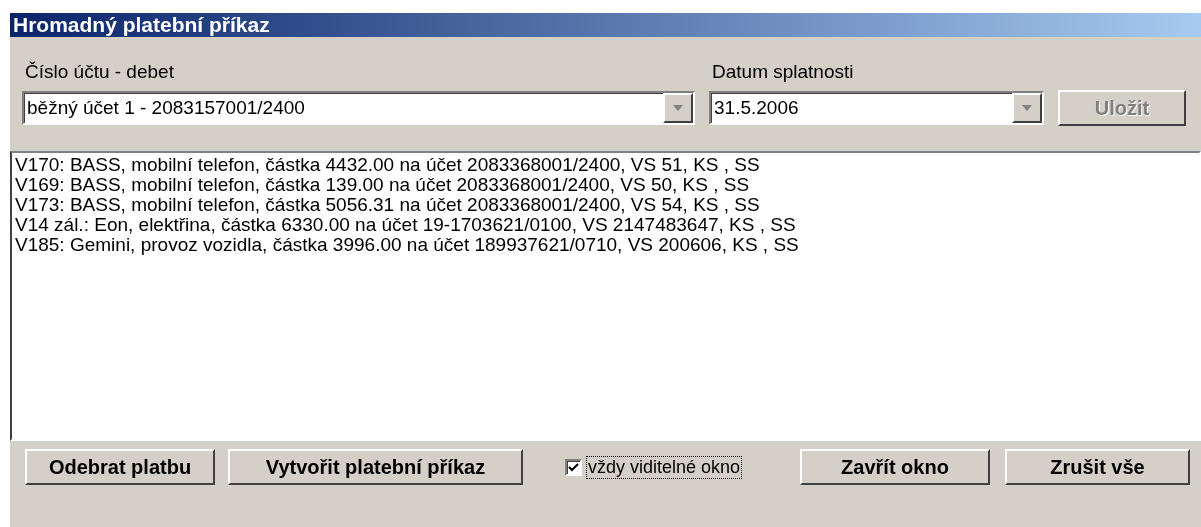 The image size is (1201, 527). What do you see at coordinates (895, 467) in the screenshot?
I see `action-button: Zavřít okno` at bounding box center [895, 467].